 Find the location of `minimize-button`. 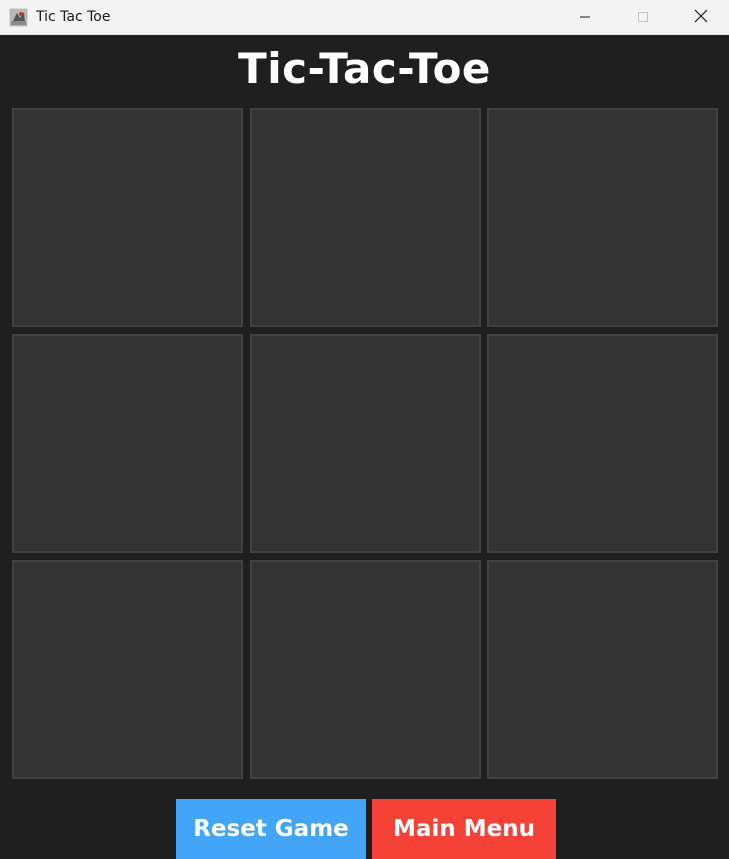

minimize-button is located at coordinates (585, 17).